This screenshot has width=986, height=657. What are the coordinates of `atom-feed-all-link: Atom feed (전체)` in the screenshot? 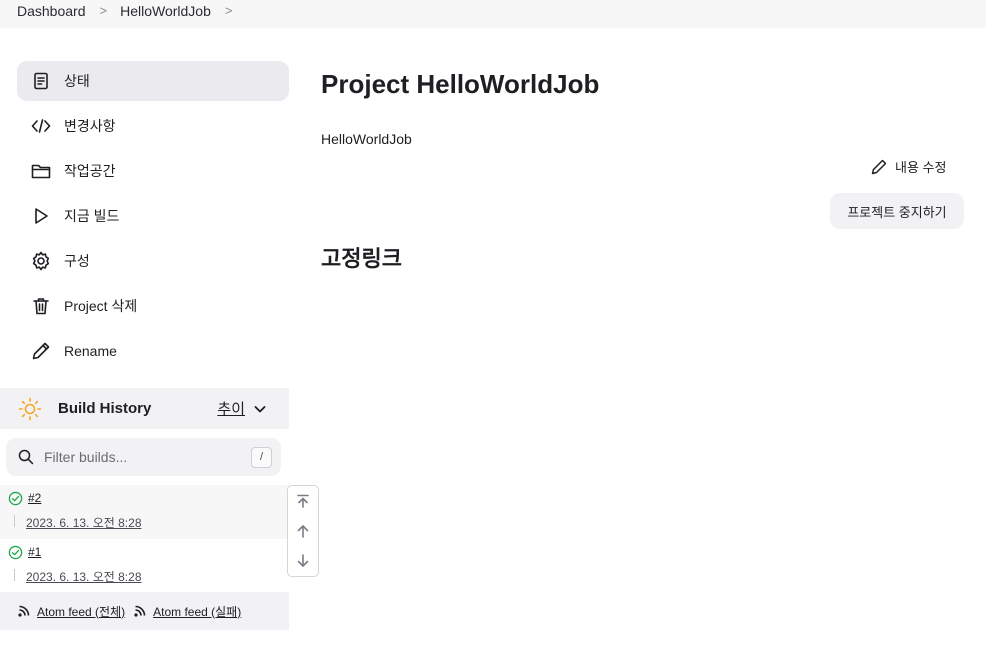 It's located at (71, 611).